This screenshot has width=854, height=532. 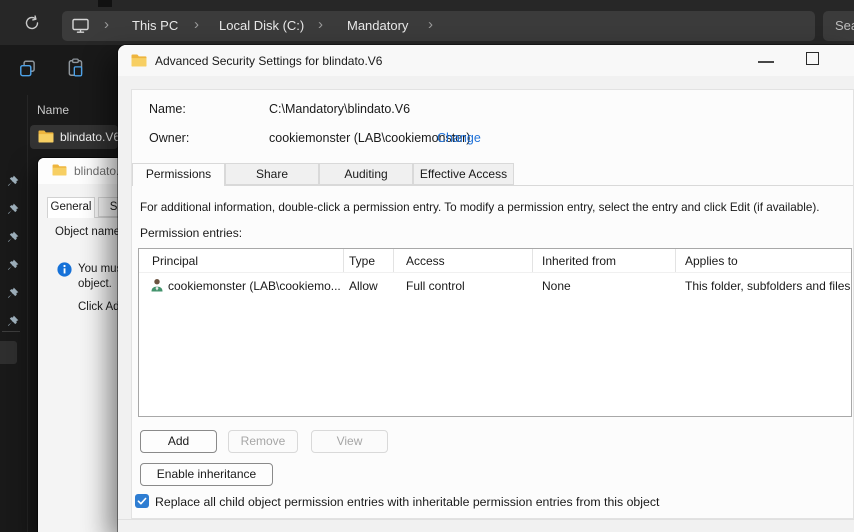 I want to click on minimize-button, so click(x=766, y=62).